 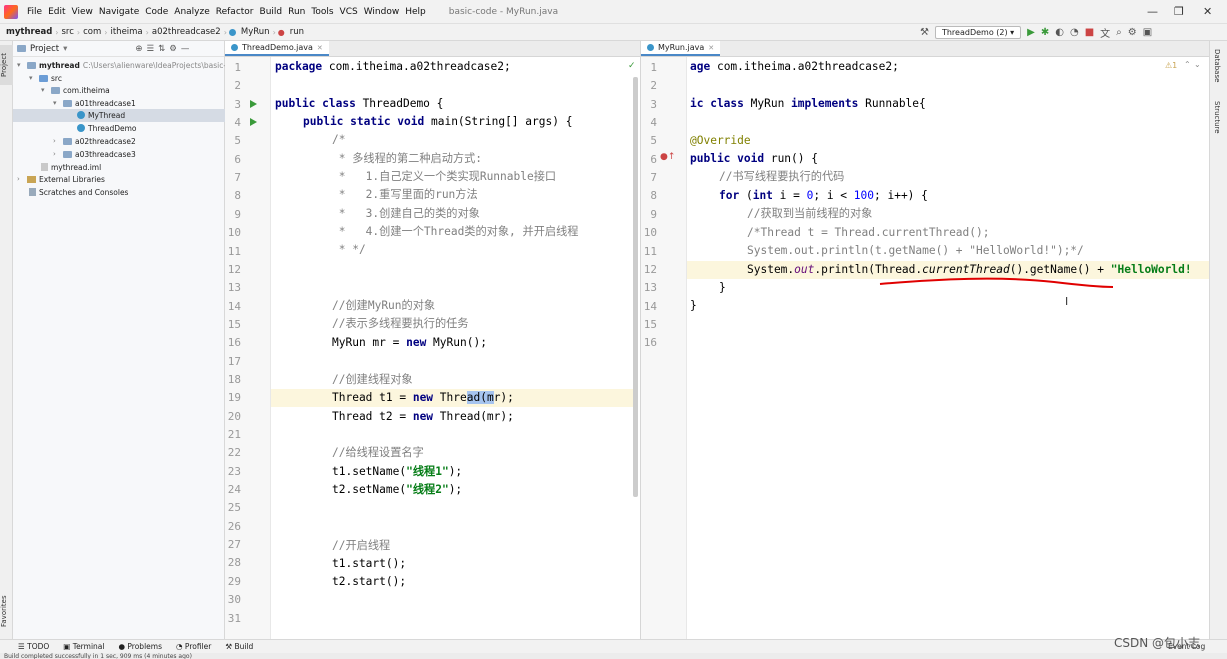 What do you see at coordinates (86, 90) in the screenshot?
I see `tree-label: com.itheima` at bounding box center [86, 90].